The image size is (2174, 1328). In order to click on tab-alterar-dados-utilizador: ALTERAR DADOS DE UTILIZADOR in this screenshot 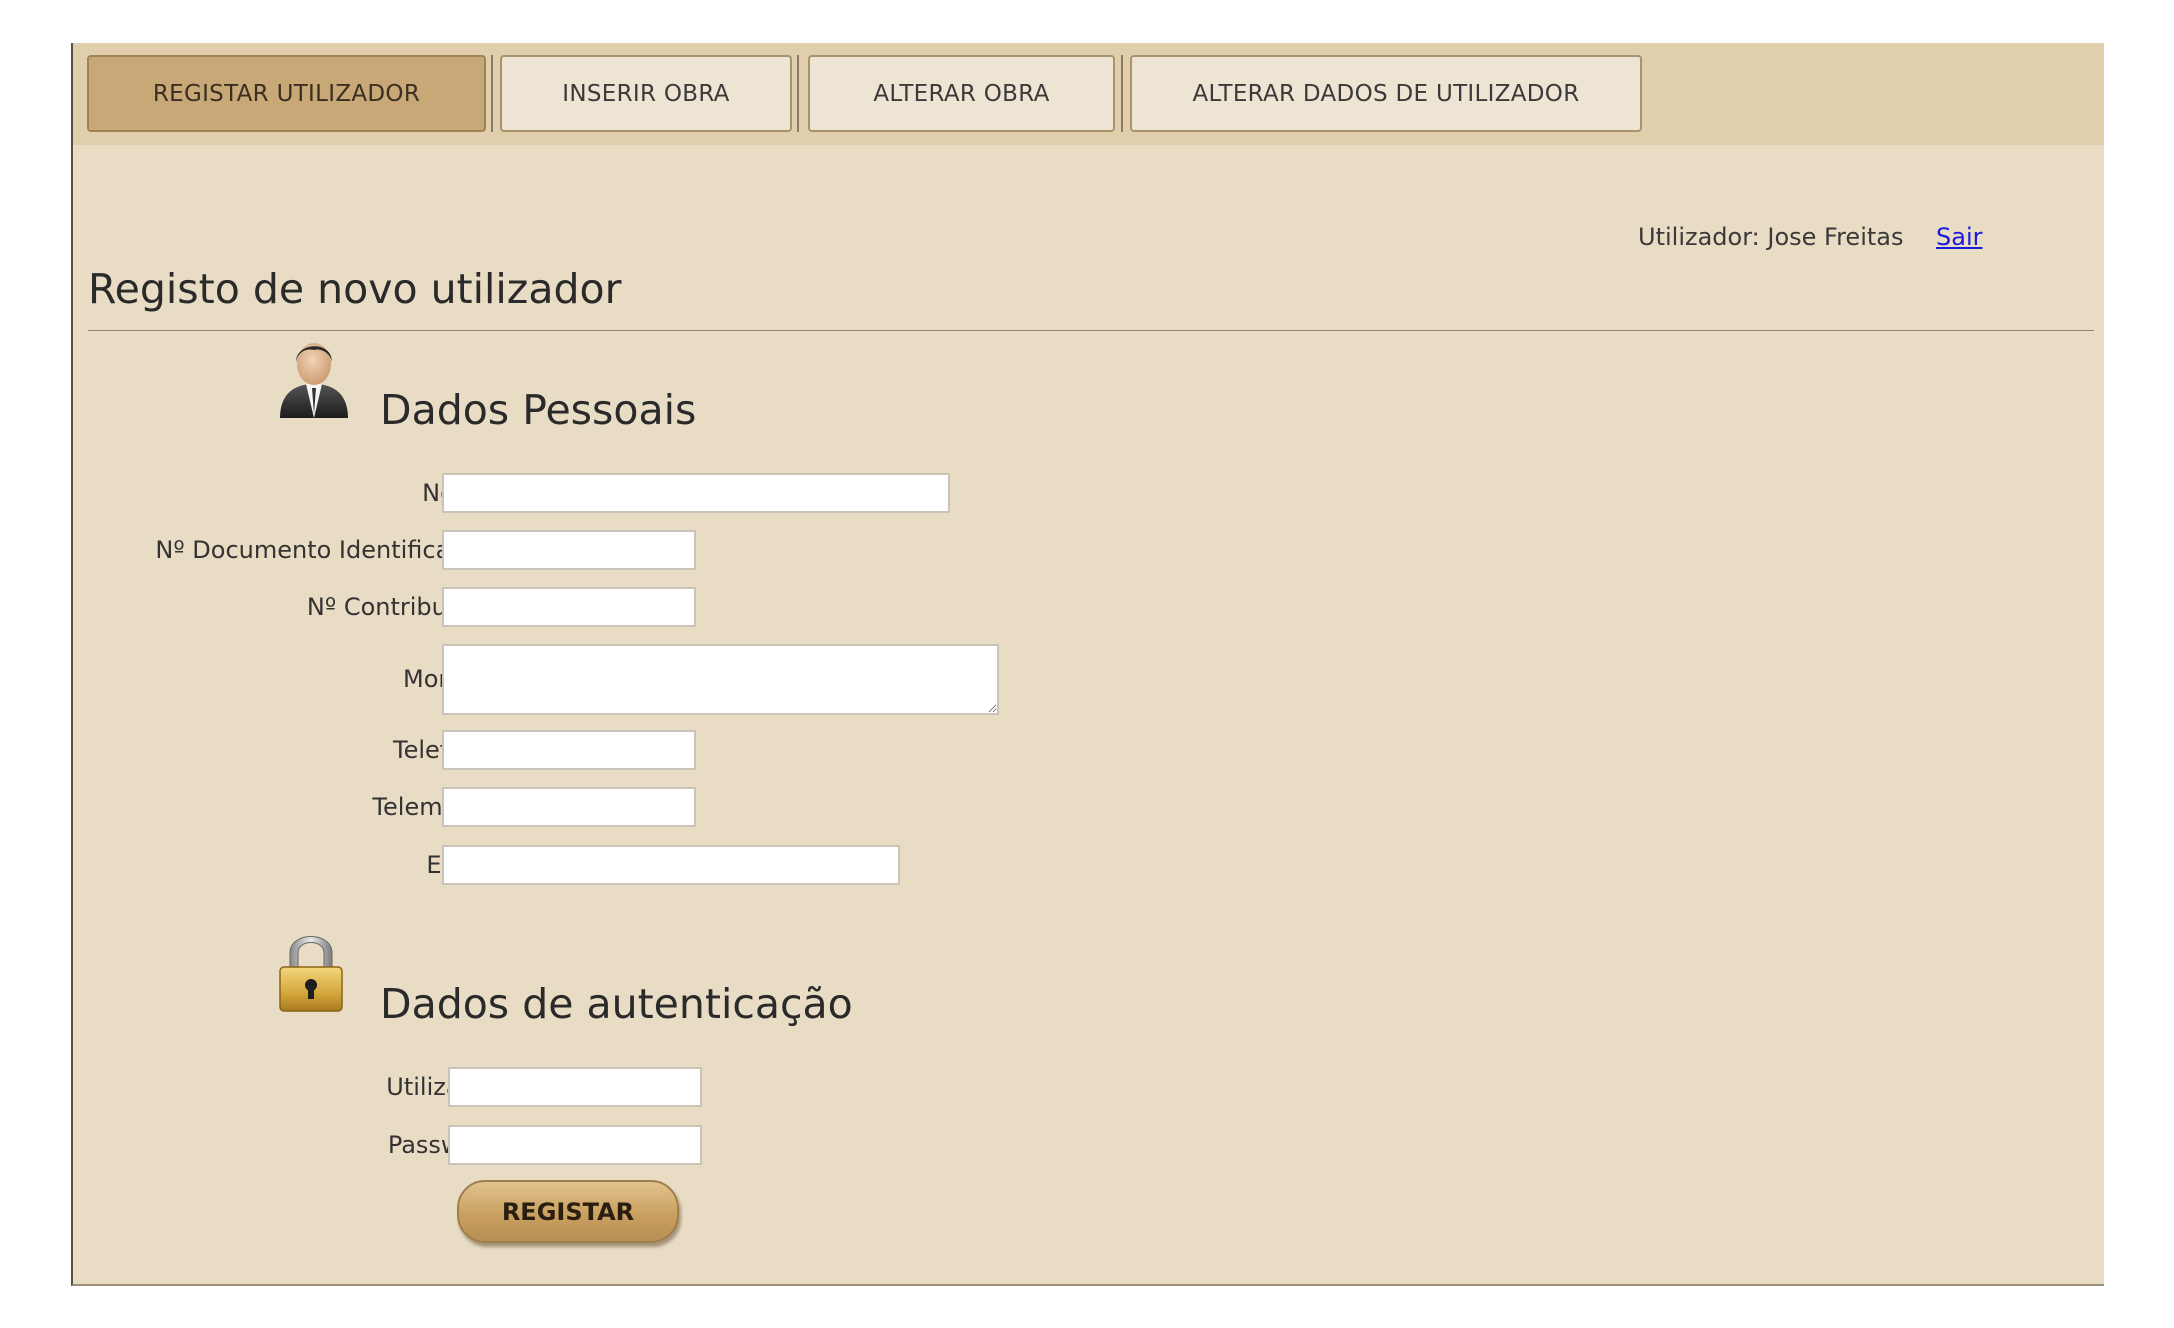, I will do `click(1386, 93)`.